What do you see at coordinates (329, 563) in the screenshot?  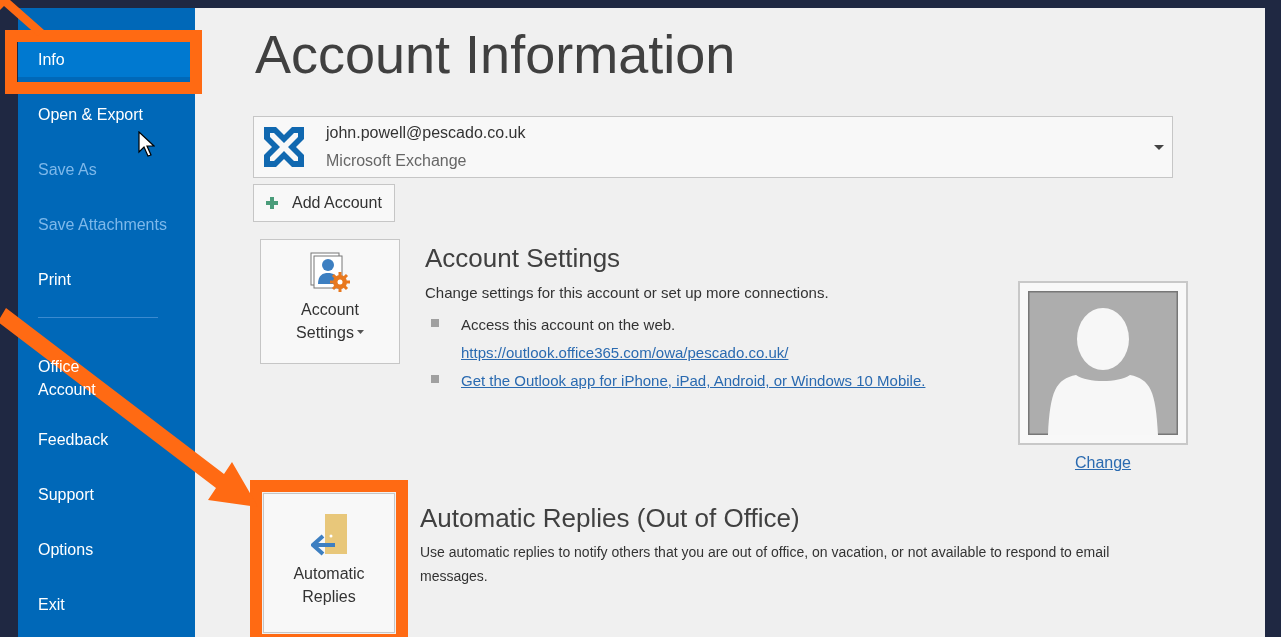 I see `automatic-replies-button: Automatic Replies` at bounding box center [329, 563].